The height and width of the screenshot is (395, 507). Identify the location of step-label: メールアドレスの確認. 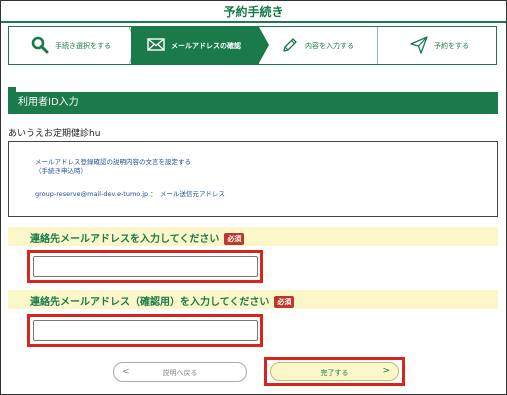
(206, 45).